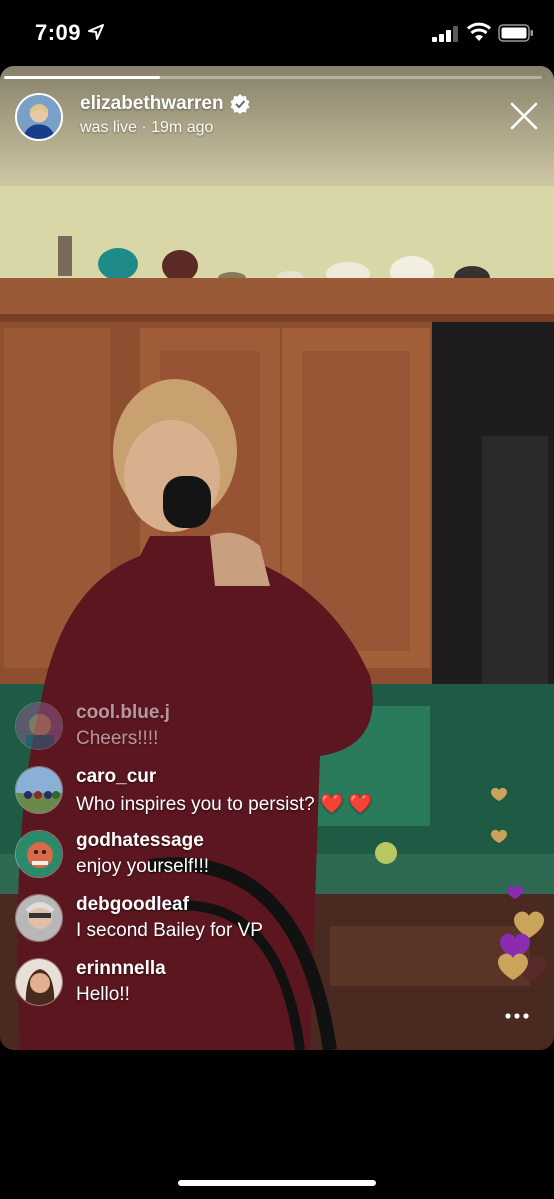 This screenshot has width=554, height=1199. Describe the element at coordinates (143, 866) in the screenshot. I see `comment-text: enjoy yourself!!!` at that location.